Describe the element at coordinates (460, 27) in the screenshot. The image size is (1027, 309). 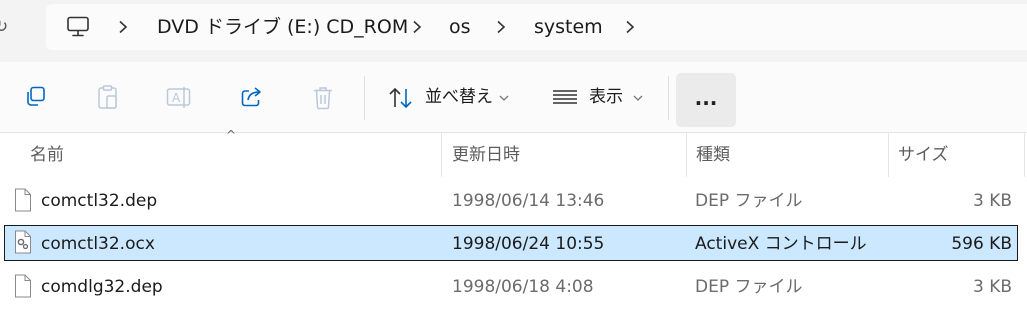
I see `breadcrumb-os: os` at that location.